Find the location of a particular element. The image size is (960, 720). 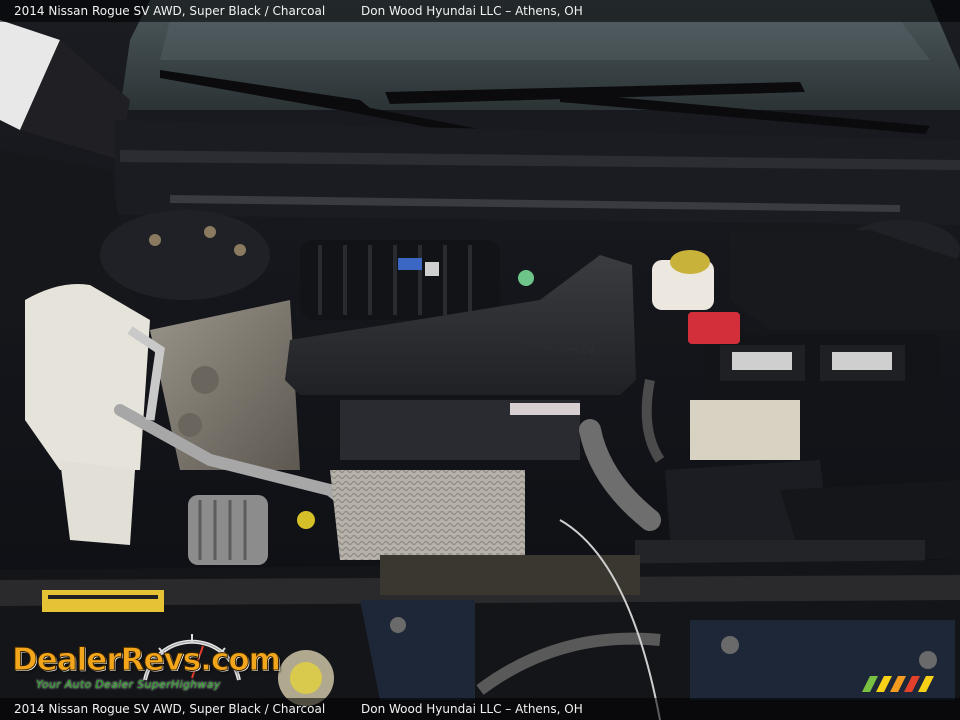

strut-mount-left is located at coordinates (185, 255).